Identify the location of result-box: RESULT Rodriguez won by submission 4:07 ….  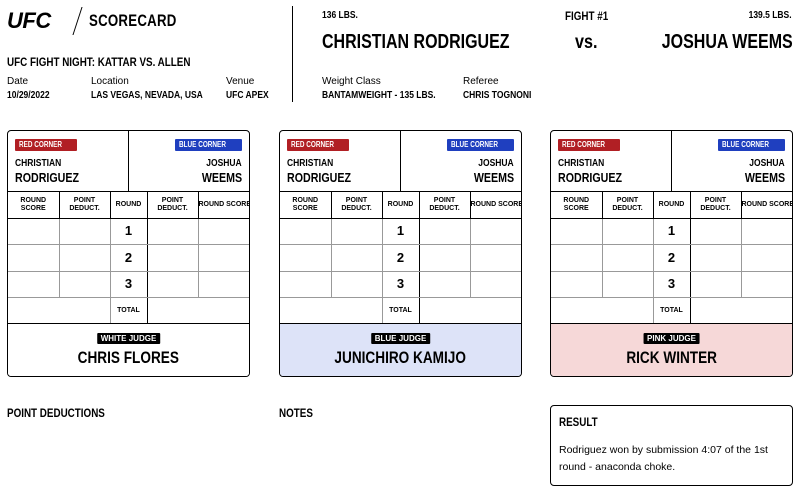
(671, 445).